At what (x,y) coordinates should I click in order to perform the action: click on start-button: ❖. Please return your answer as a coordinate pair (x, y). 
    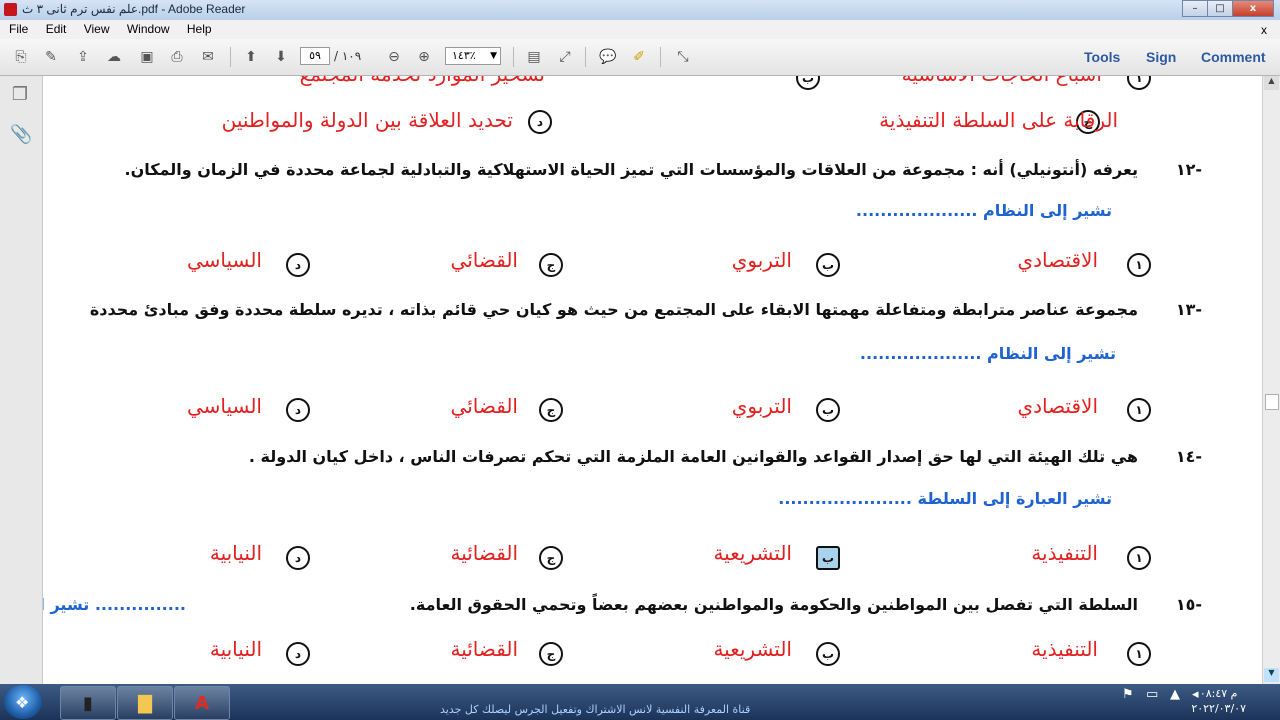
    Looking at the image, I should click on (23, 702).